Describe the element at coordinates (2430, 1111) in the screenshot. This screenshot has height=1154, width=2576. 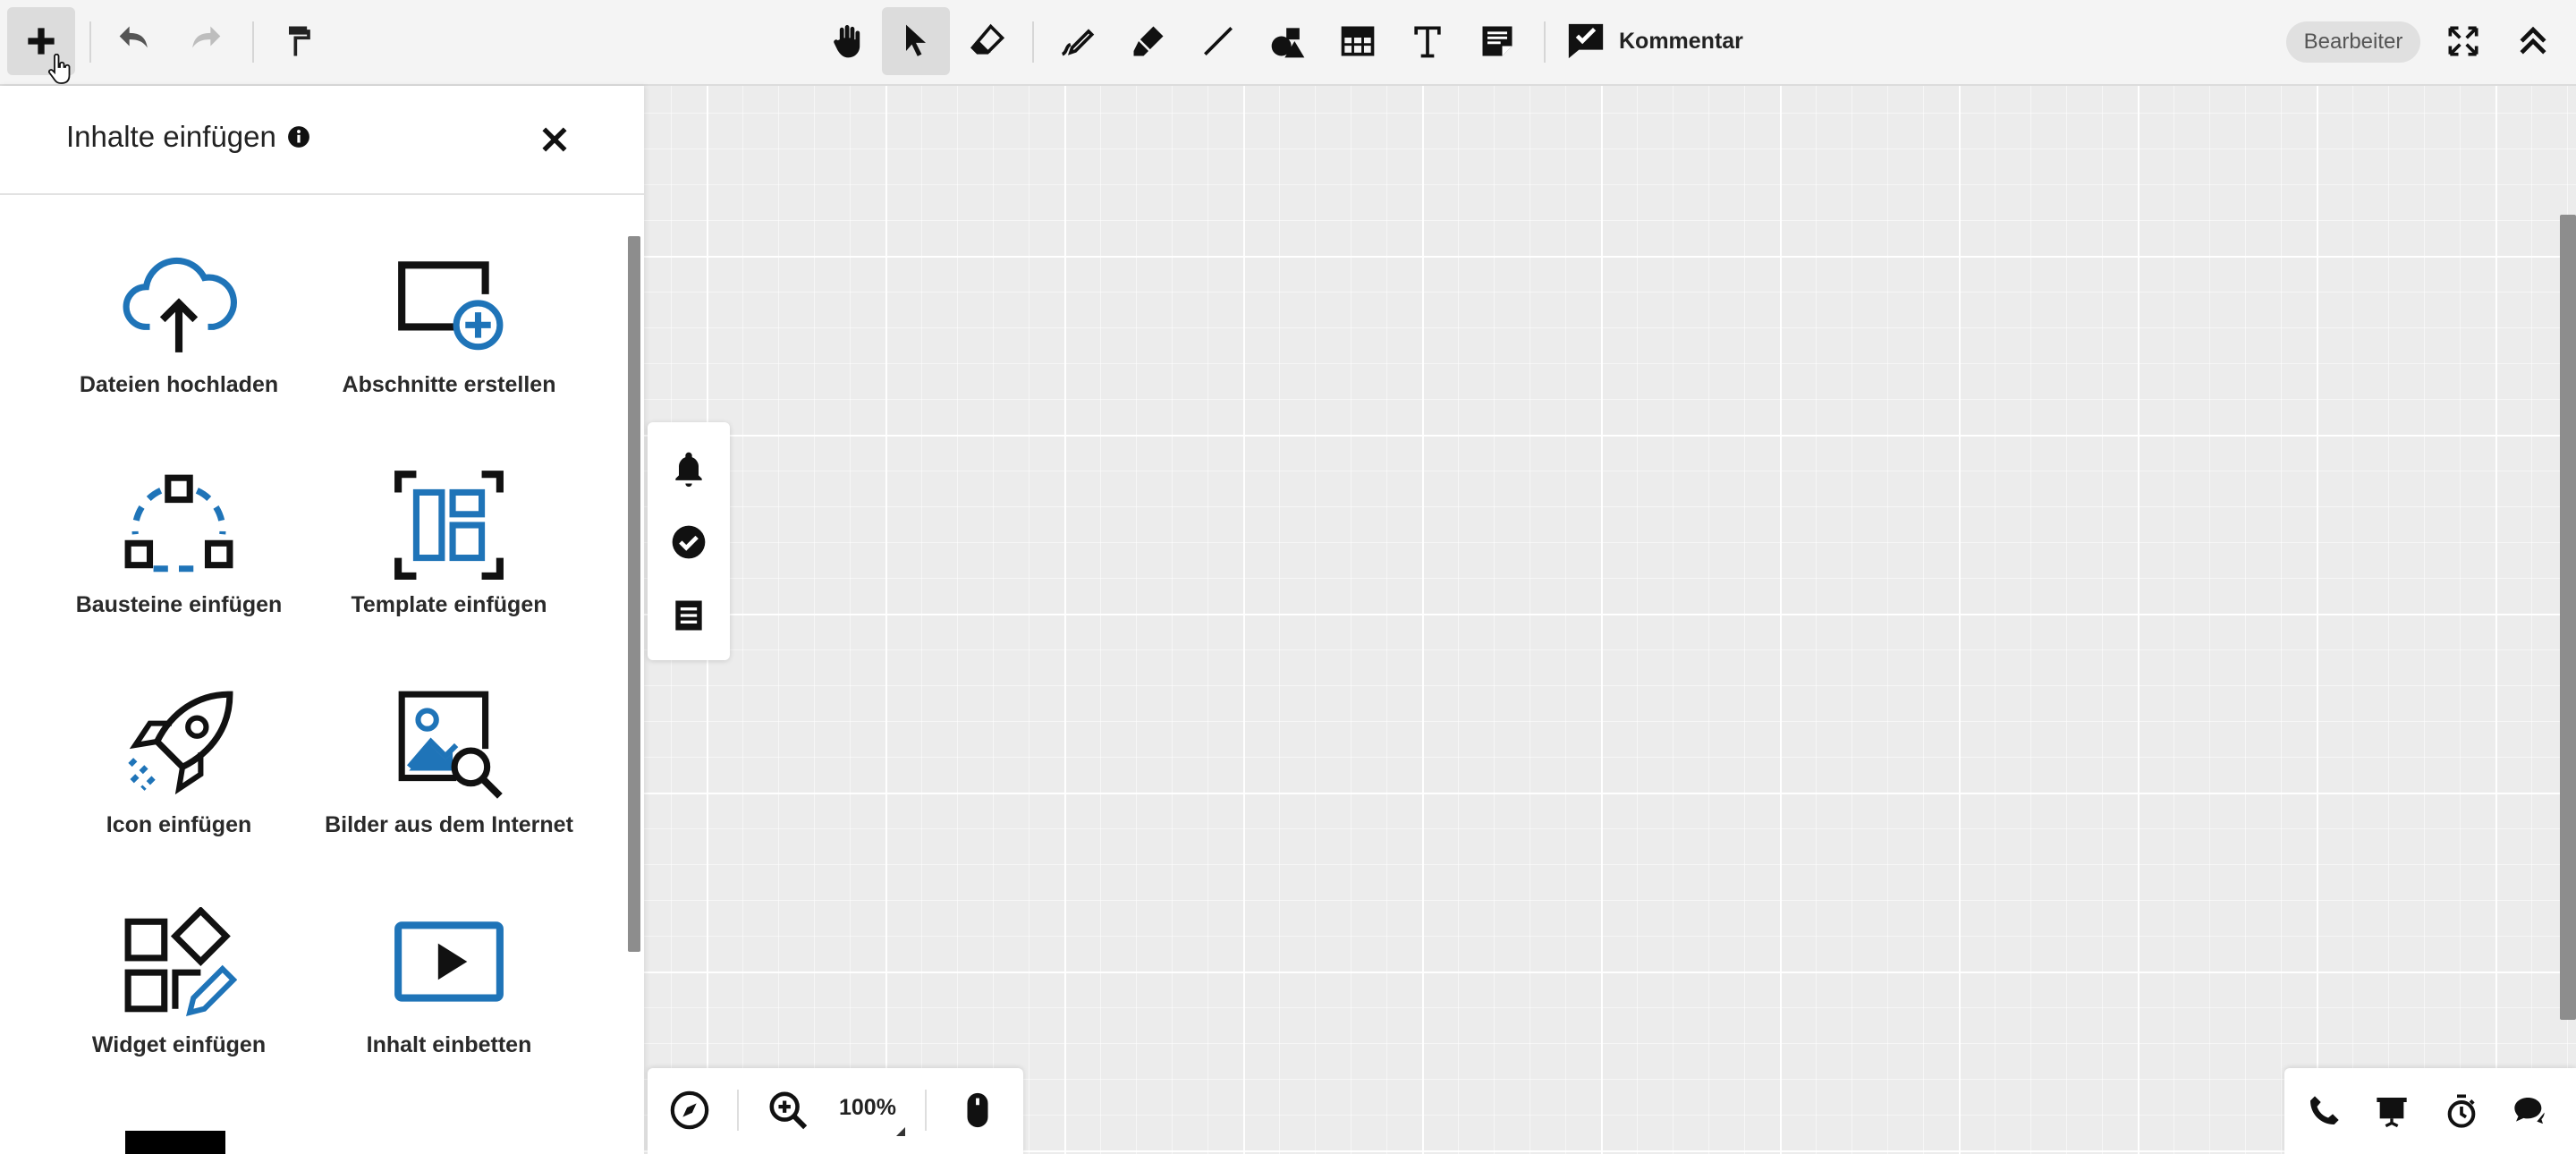
I see `collaboration-toolbar` at that location.